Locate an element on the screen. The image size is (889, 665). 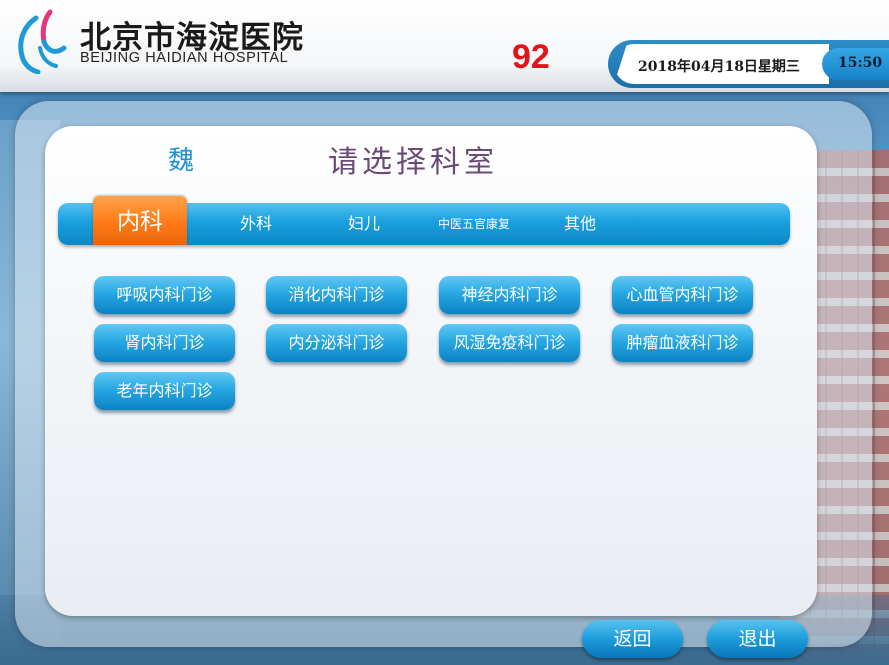
hospital-name-en: BEIJING HAIDIAN HOSPITAL is located at coordinates (184, 58).